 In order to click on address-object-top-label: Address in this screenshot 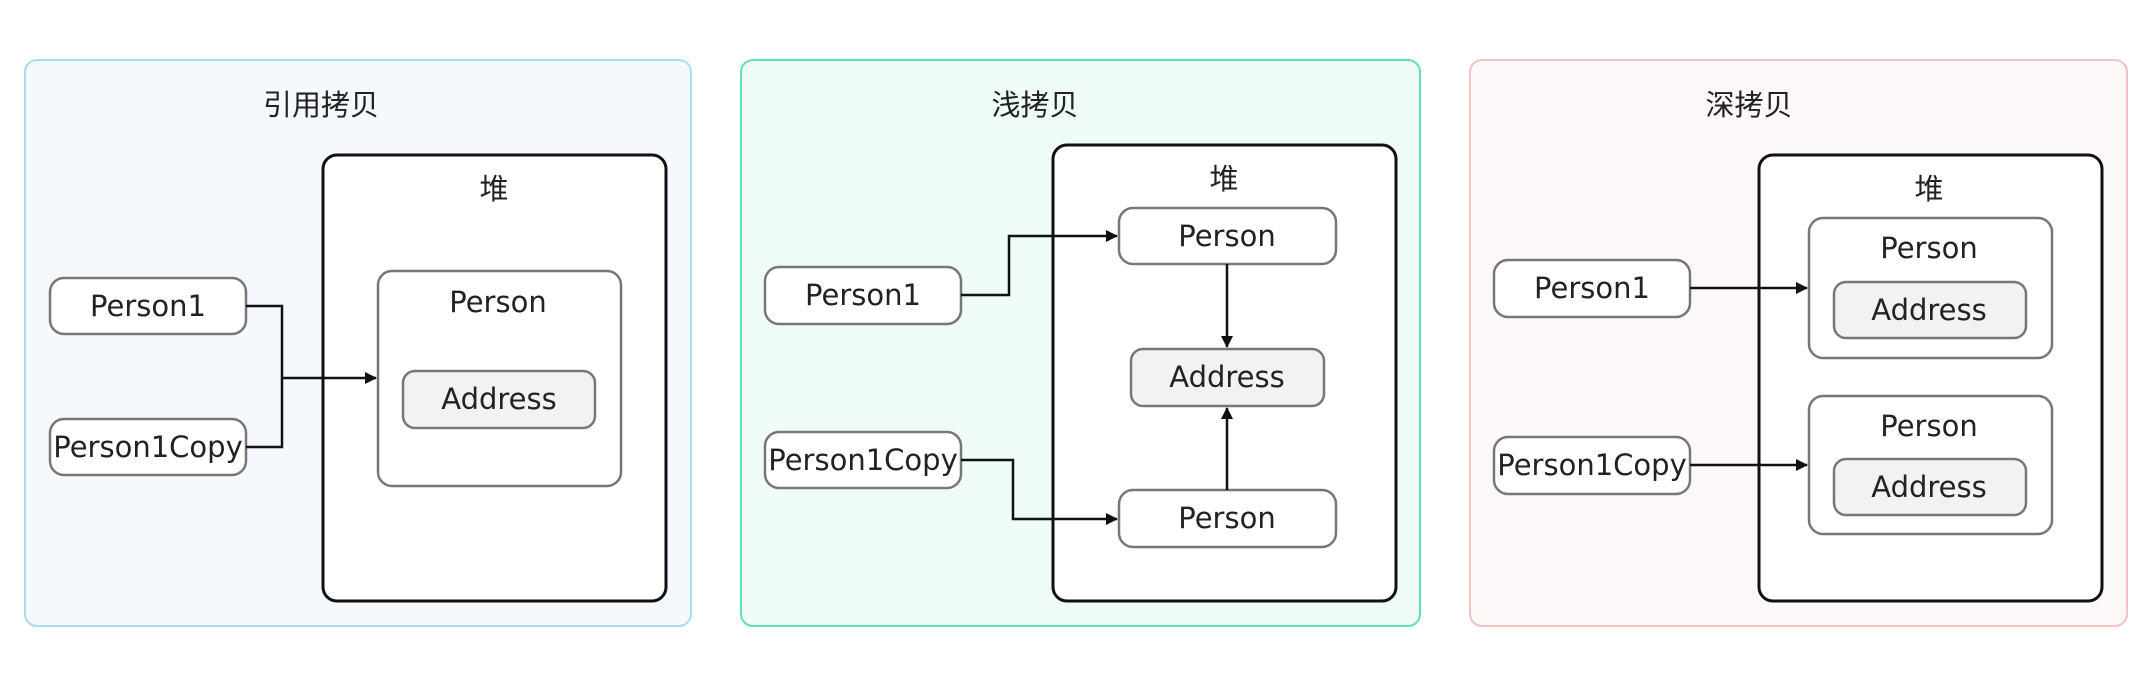, I will do `click(1929, 310)`.